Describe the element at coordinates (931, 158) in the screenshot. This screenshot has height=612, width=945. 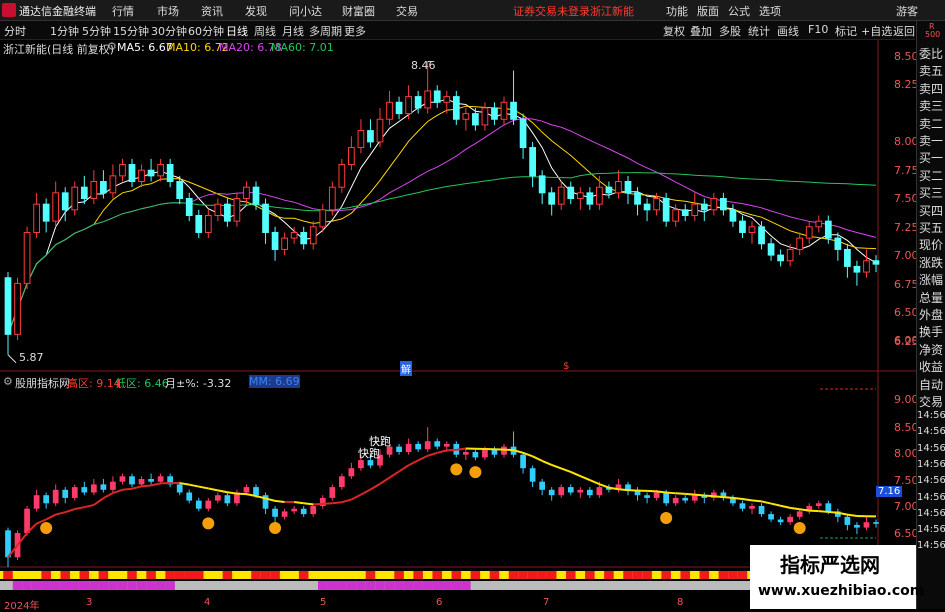
I see `panel-item: 买一` at that location.